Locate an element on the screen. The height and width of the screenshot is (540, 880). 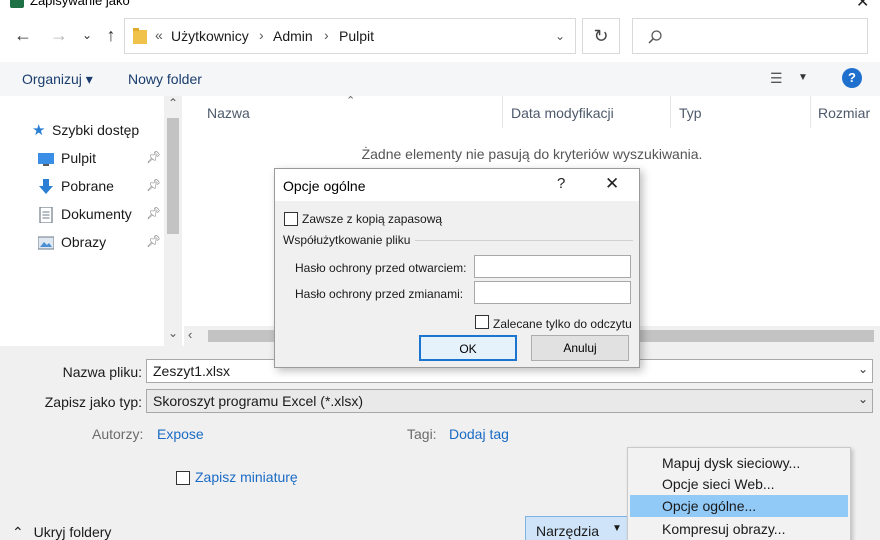
ok-button: OK is located at coordinates (468, 348).